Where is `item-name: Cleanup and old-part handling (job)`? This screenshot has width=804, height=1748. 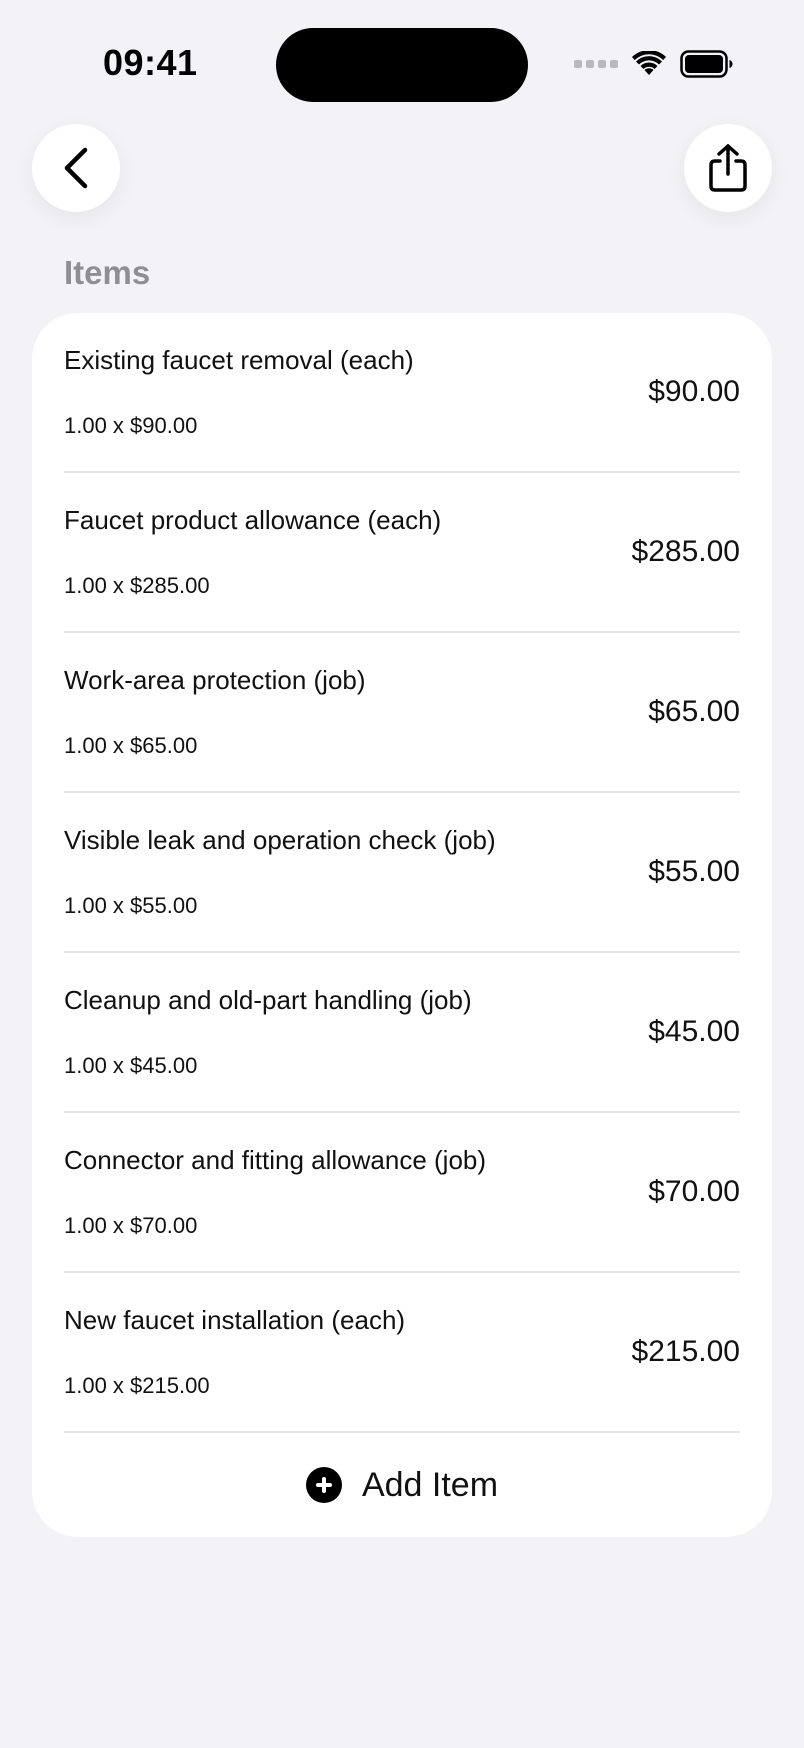
item-name: Cleanup and old-part handling (job) is located at coordinates (268, 1000).